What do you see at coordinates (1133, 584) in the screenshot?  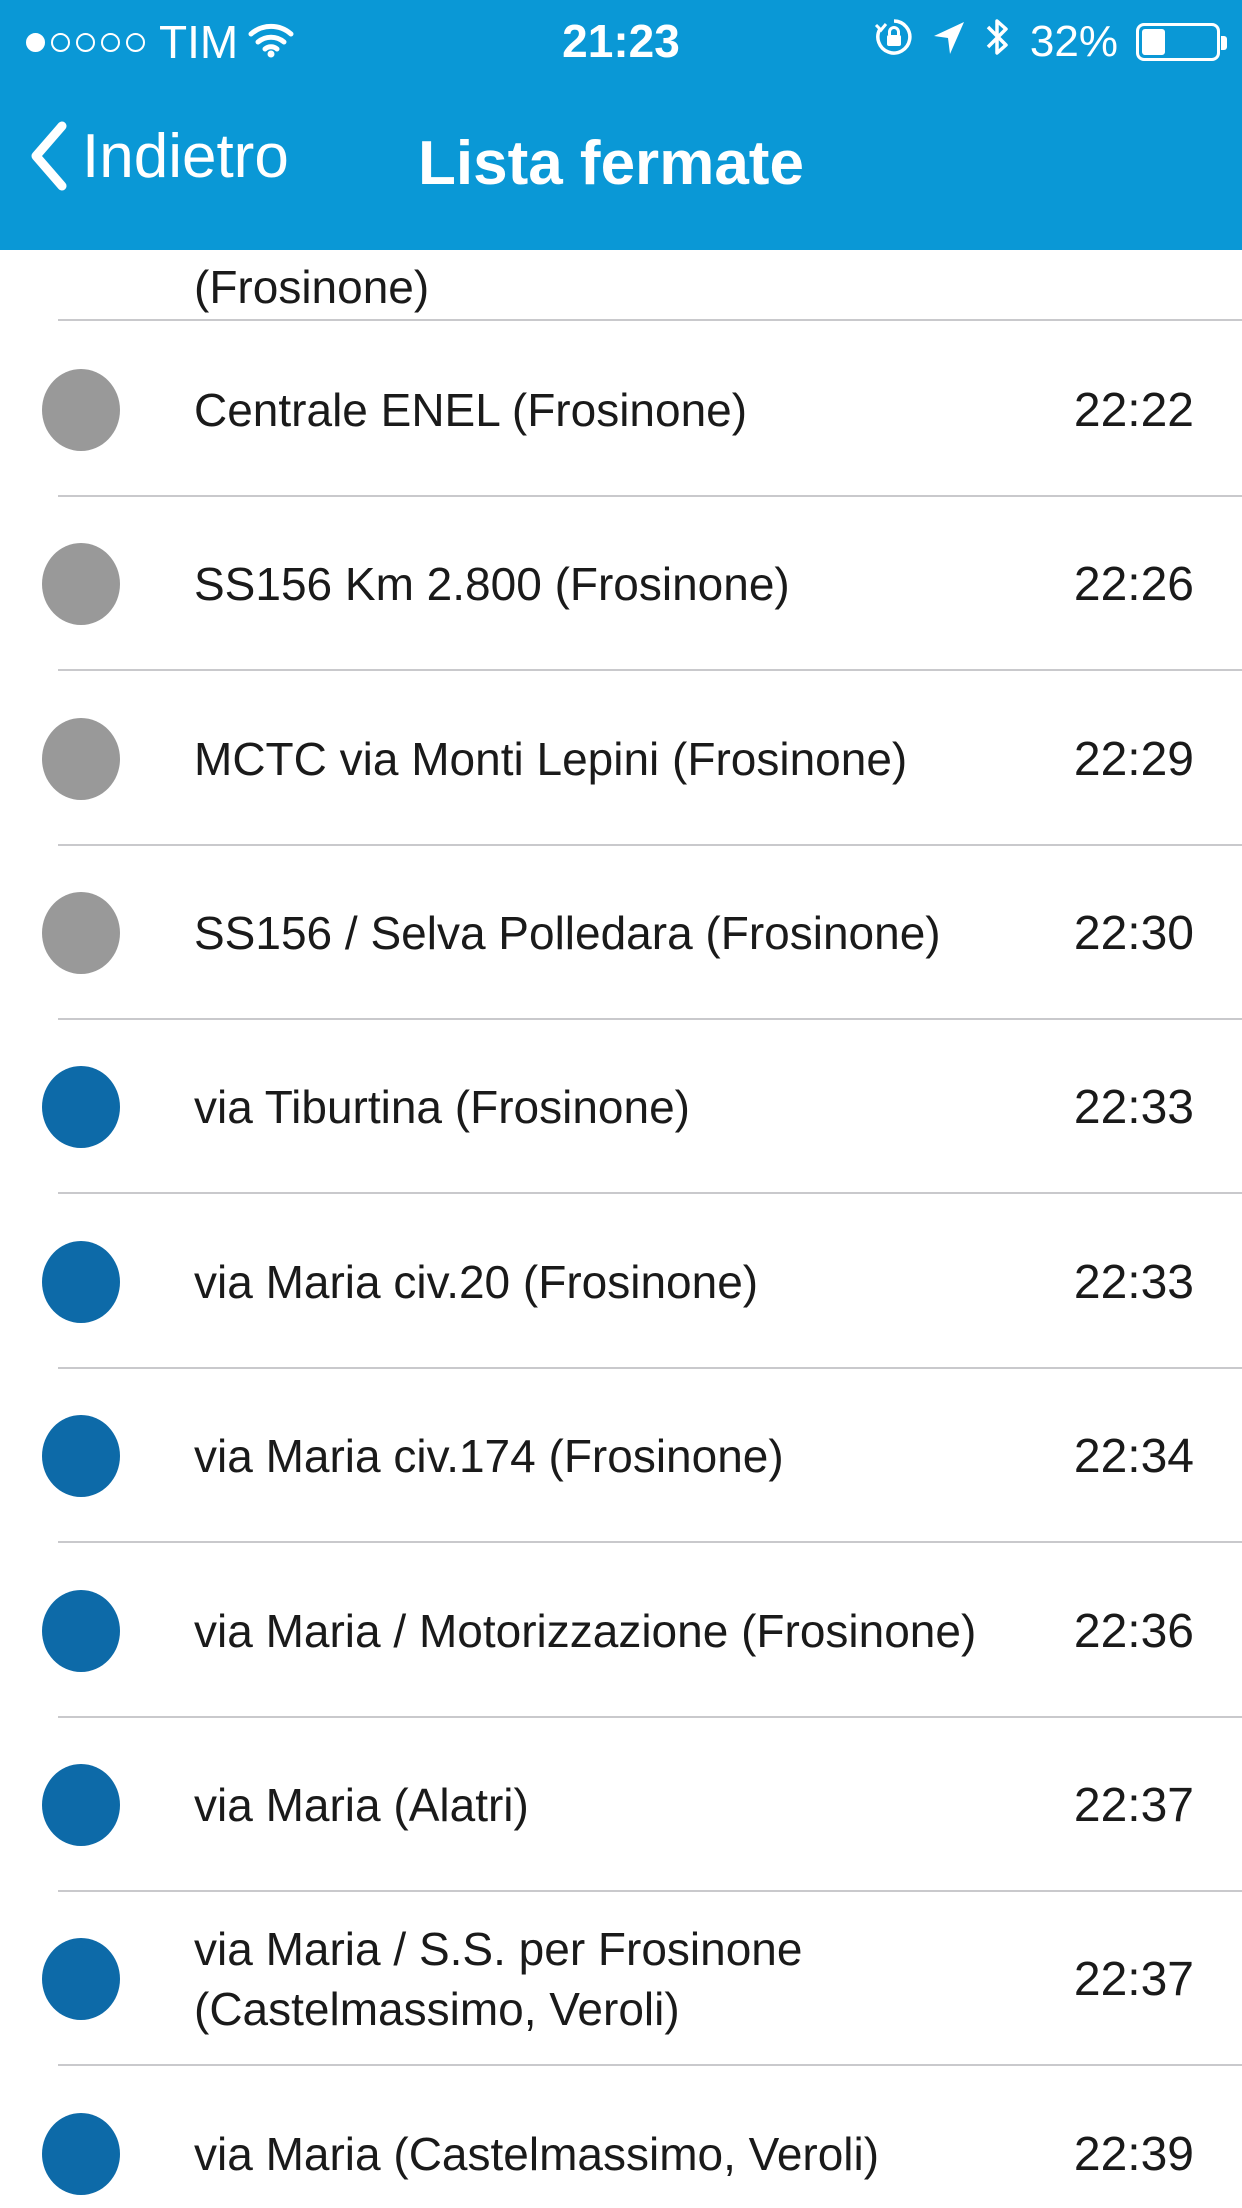 I see `stop-time: 22:26` at bounding box center [1133, 584].